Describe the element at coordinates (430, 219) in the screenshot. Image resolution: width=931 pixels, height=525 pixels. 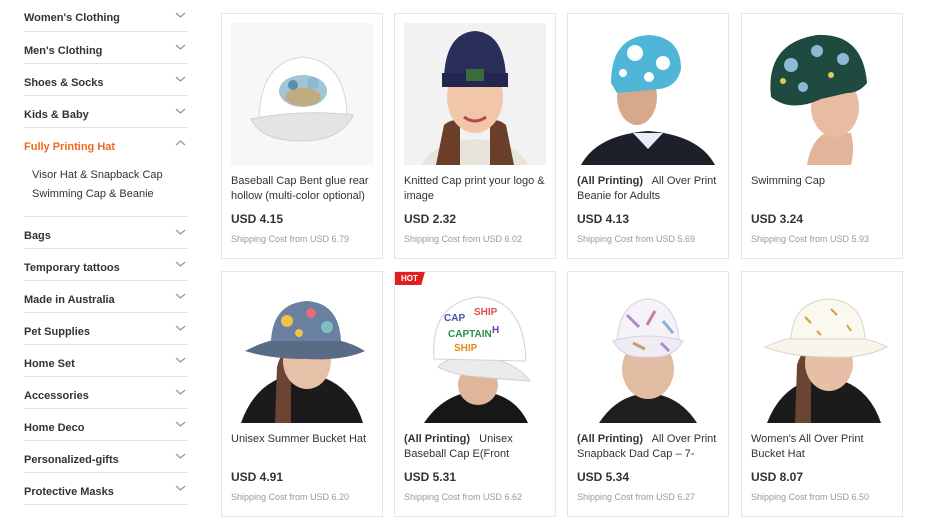
I see `product-price: USD 2.32` at that location.